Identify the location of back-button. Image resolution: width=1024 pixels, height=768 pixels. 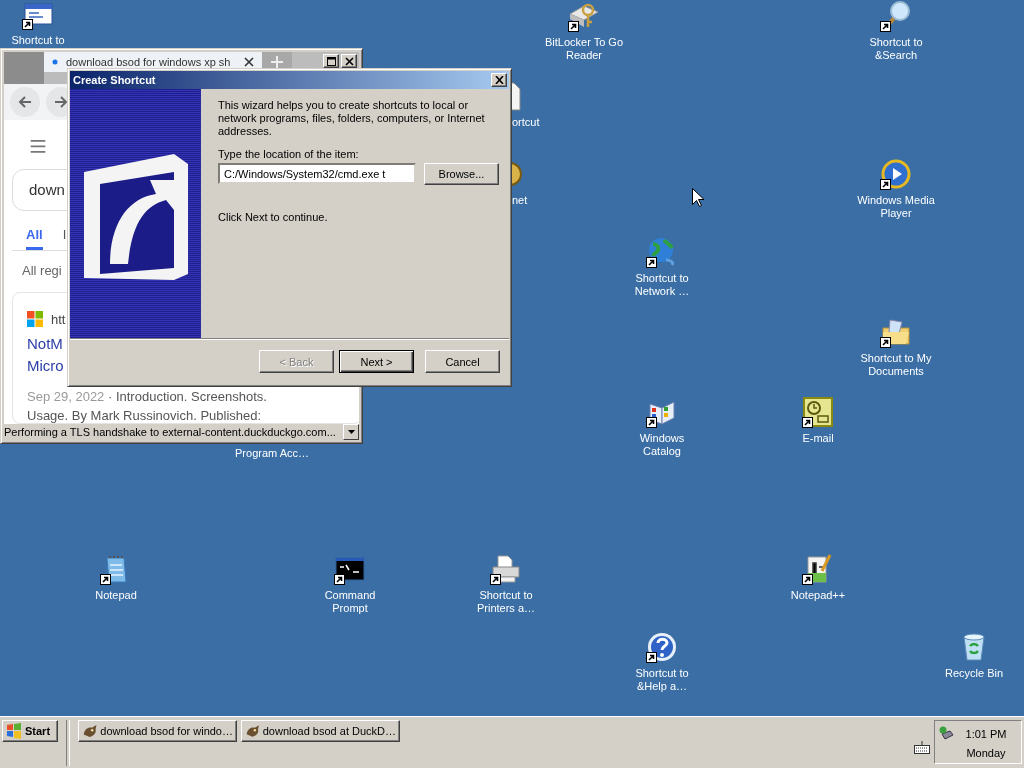
(25, 102).